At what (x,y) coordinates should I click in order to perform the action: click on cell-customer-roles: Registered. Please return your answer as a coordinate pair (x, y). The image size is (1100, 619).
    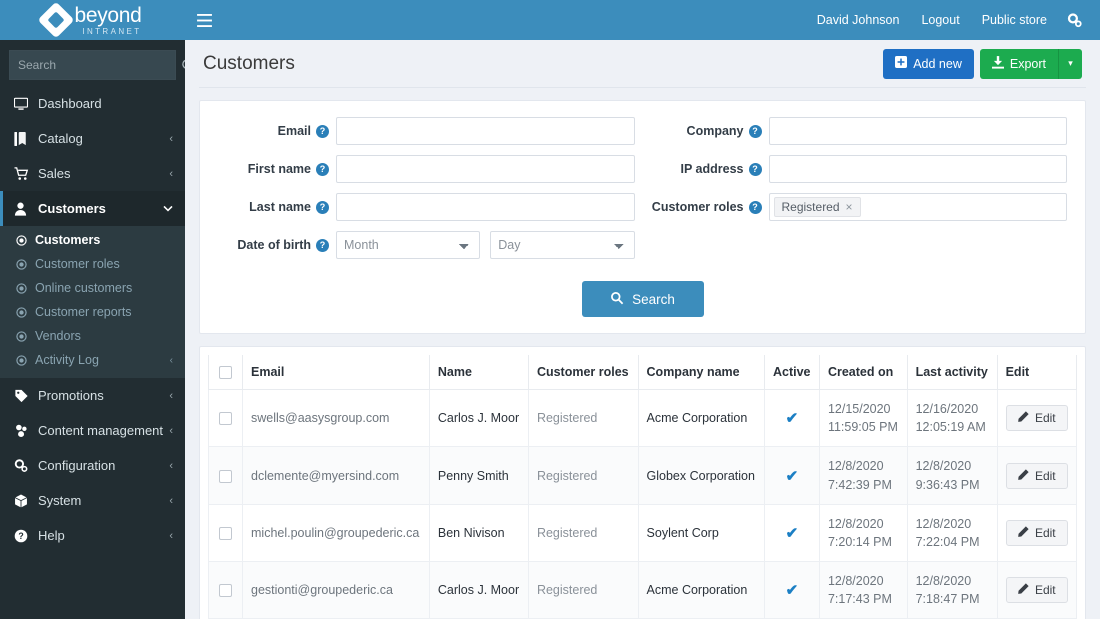
    Looking at the image, I should click on (583, 532).